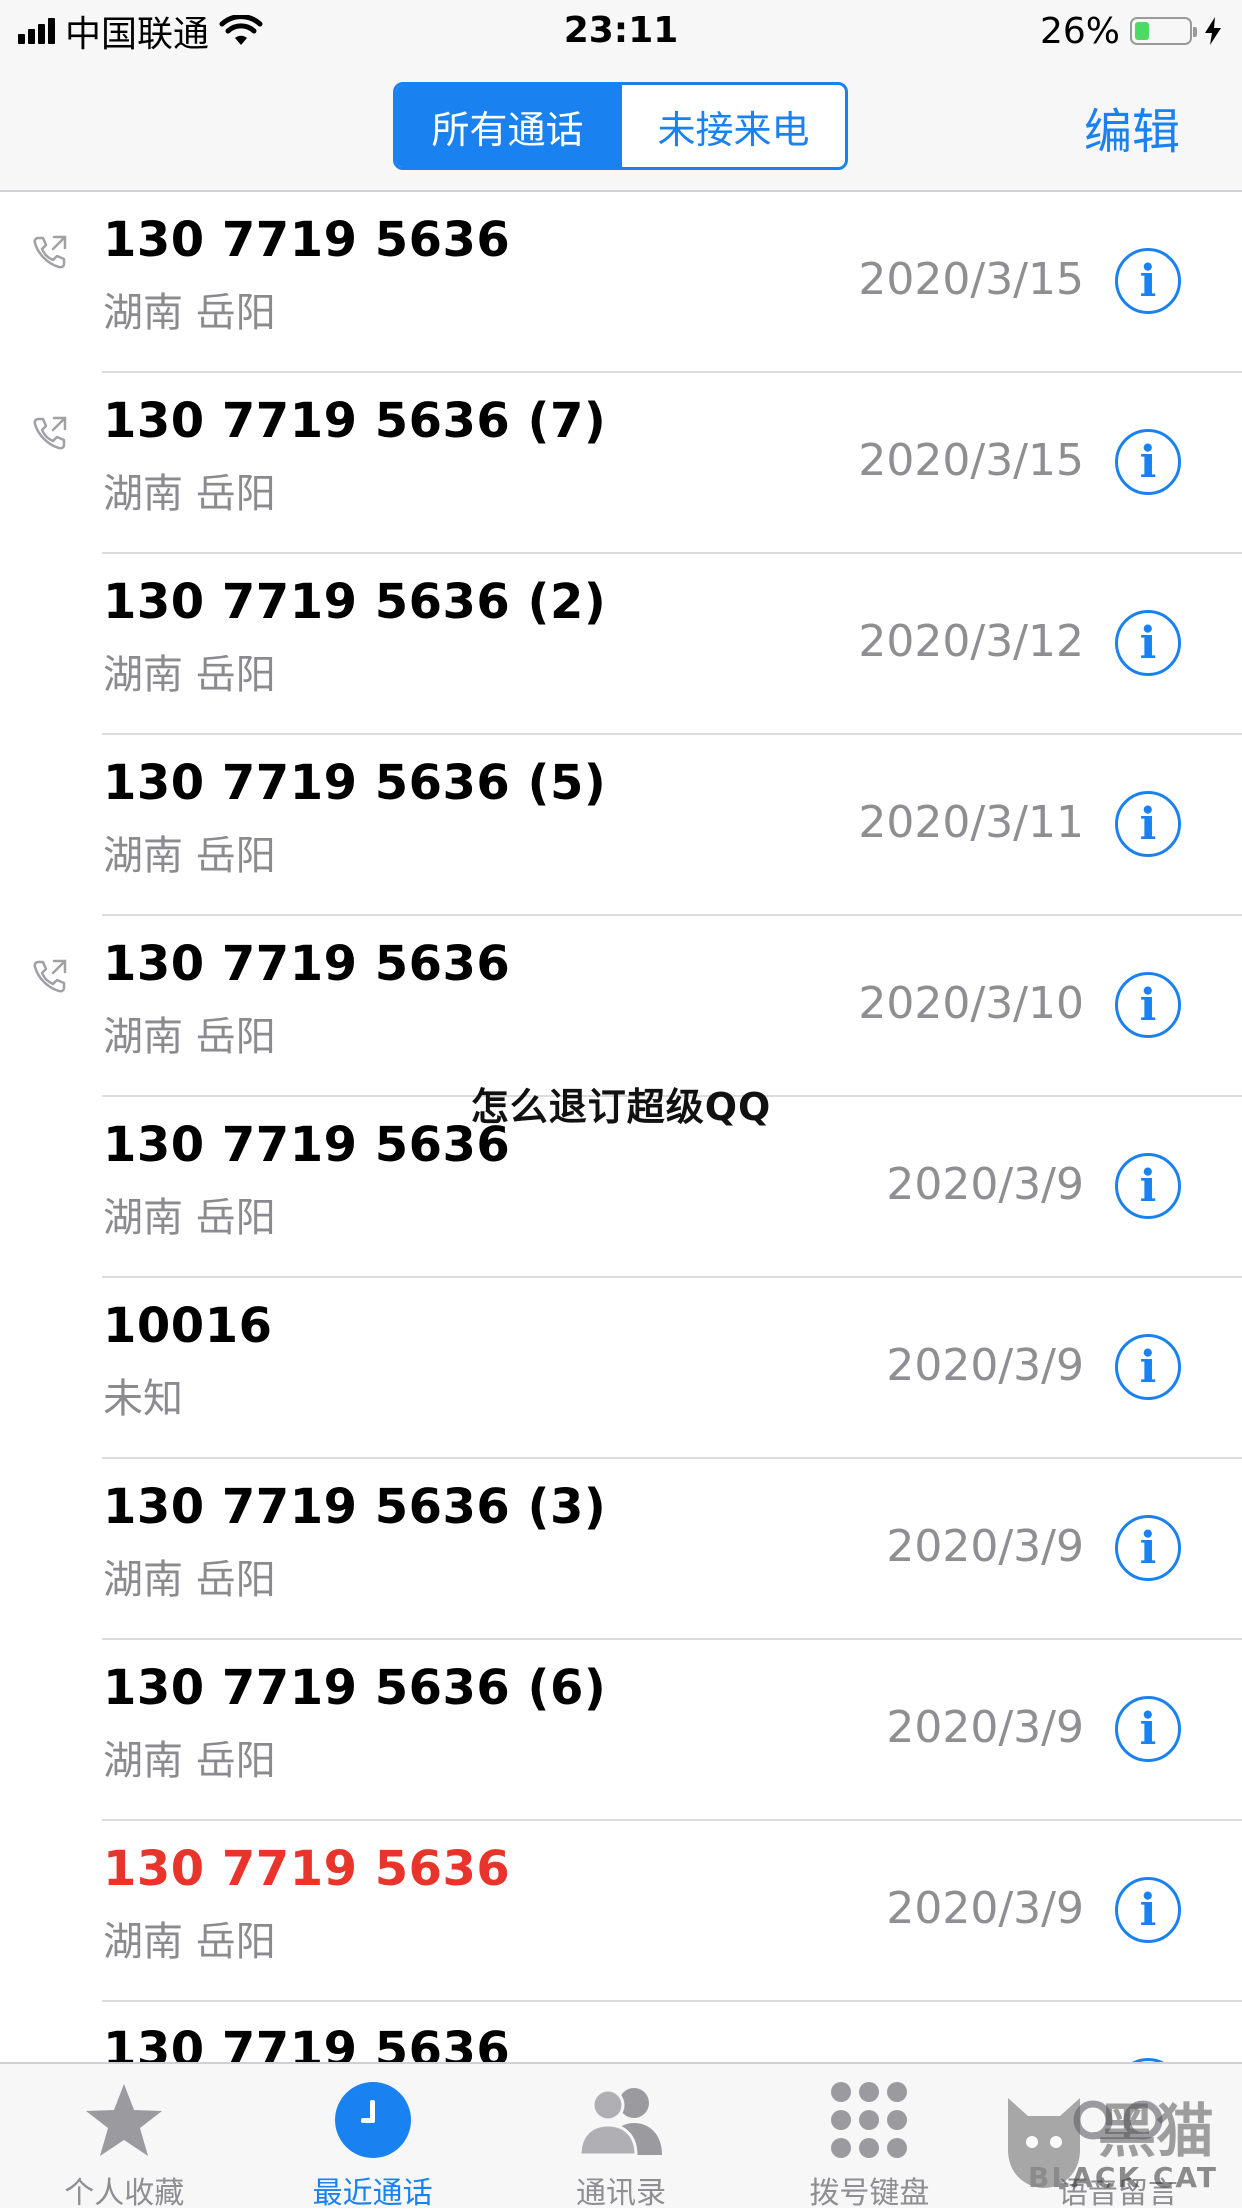 This screenshot has height=2212, width=1242. What do you see at coordinates (621, 282) in the screenshot?
I see `call-row: 130 7719 5636 湖南 岳阳 2020/3/15 i` at bounding box center [621, 282].